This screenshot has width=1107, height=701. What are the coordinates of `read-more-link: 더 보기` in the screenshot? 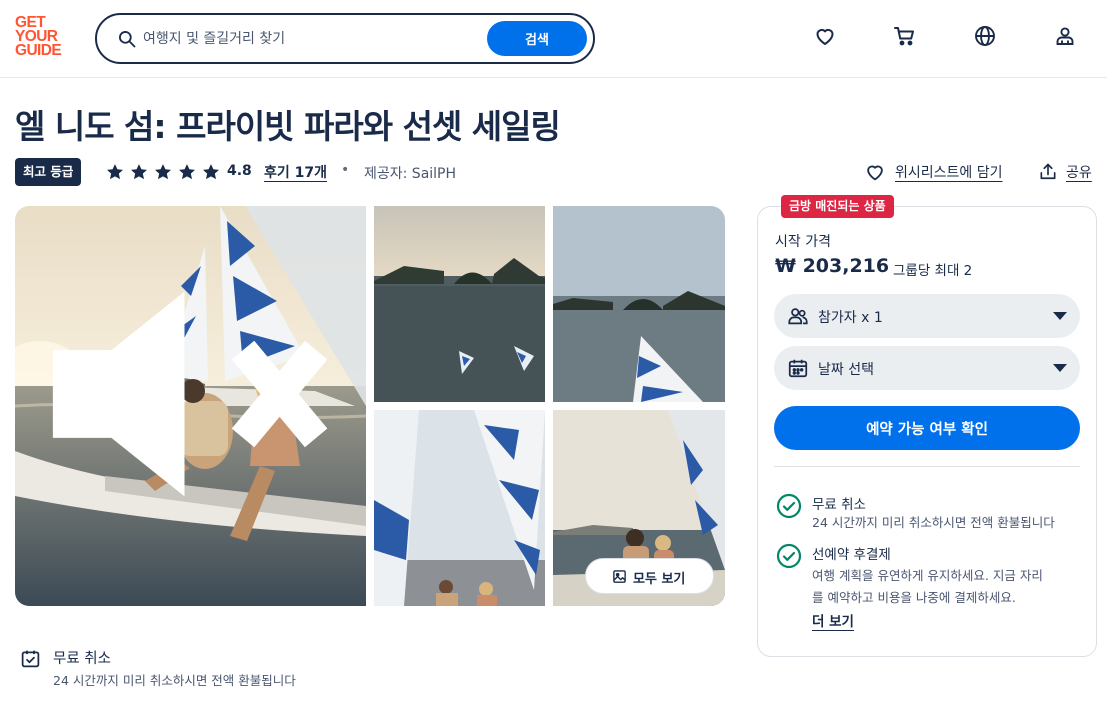 It's located at (833, 620).